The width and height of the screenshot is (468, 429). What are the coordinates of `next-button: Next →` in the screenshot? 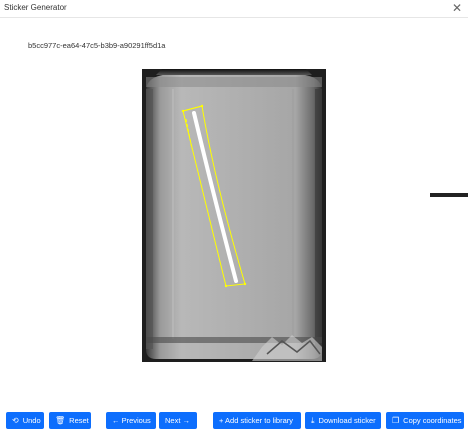 It's located at (178, 420).